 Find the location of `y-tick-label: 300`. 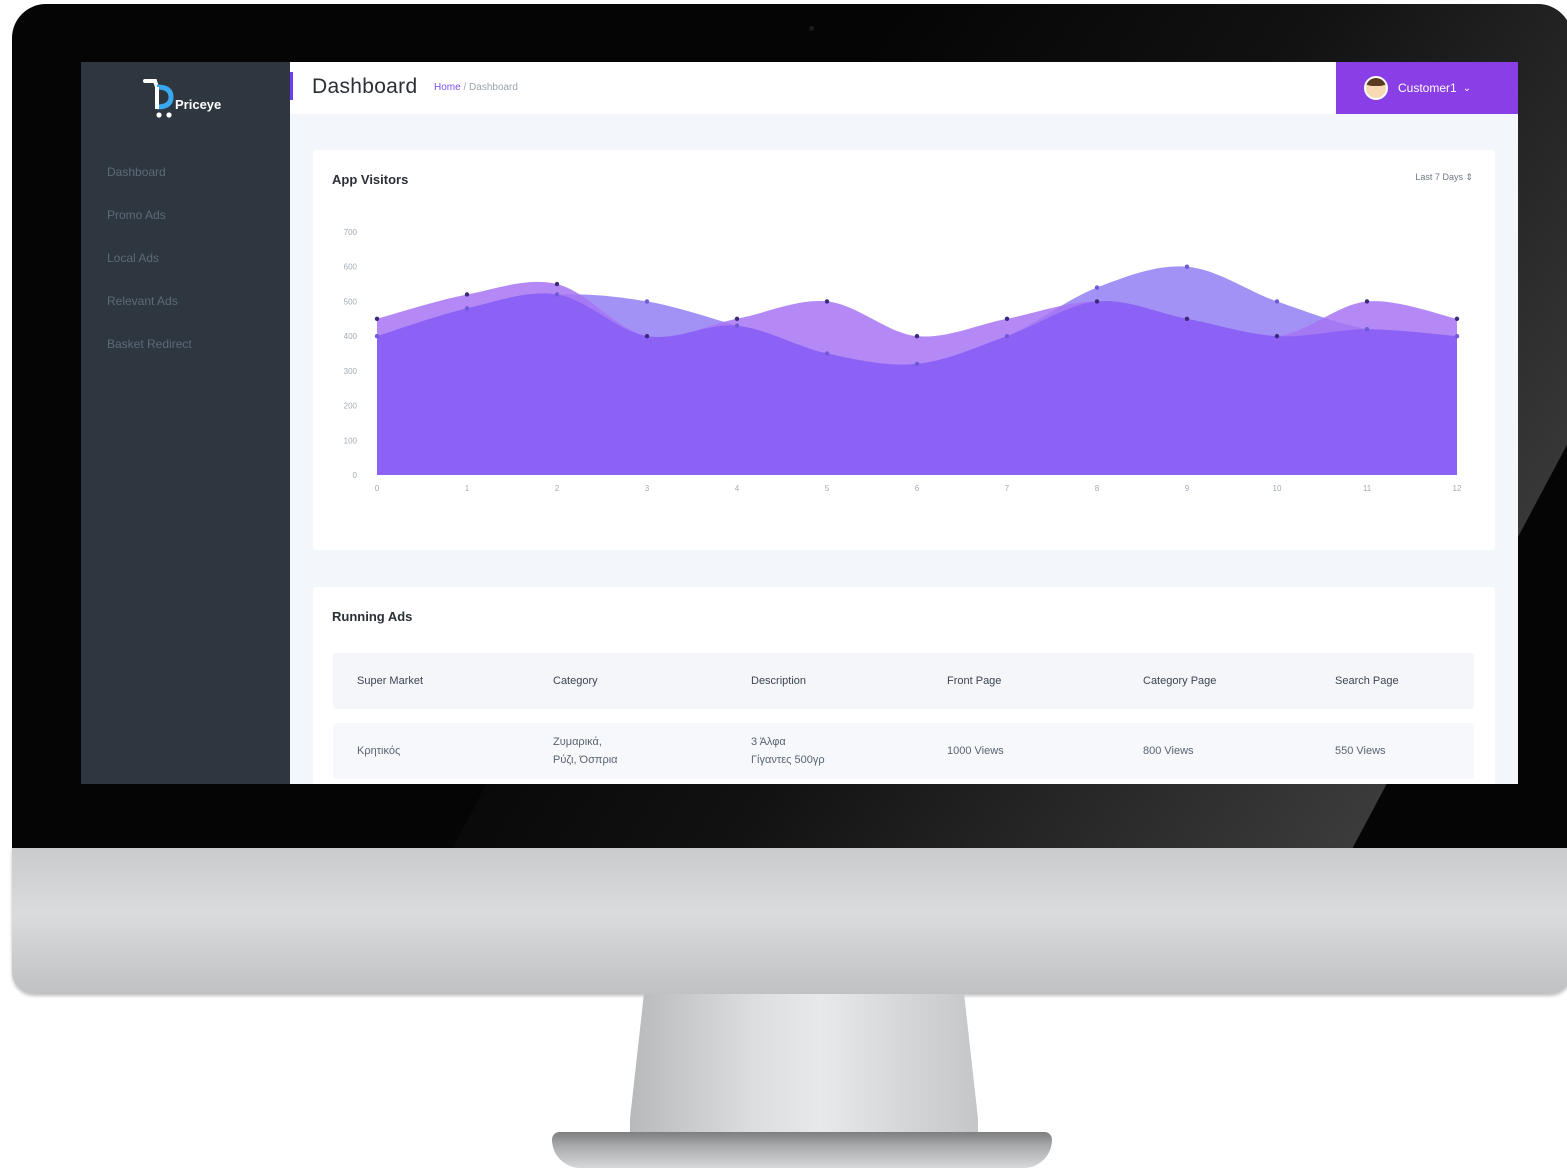

y-tick-label: 300 is located at coordinates (351, 371).